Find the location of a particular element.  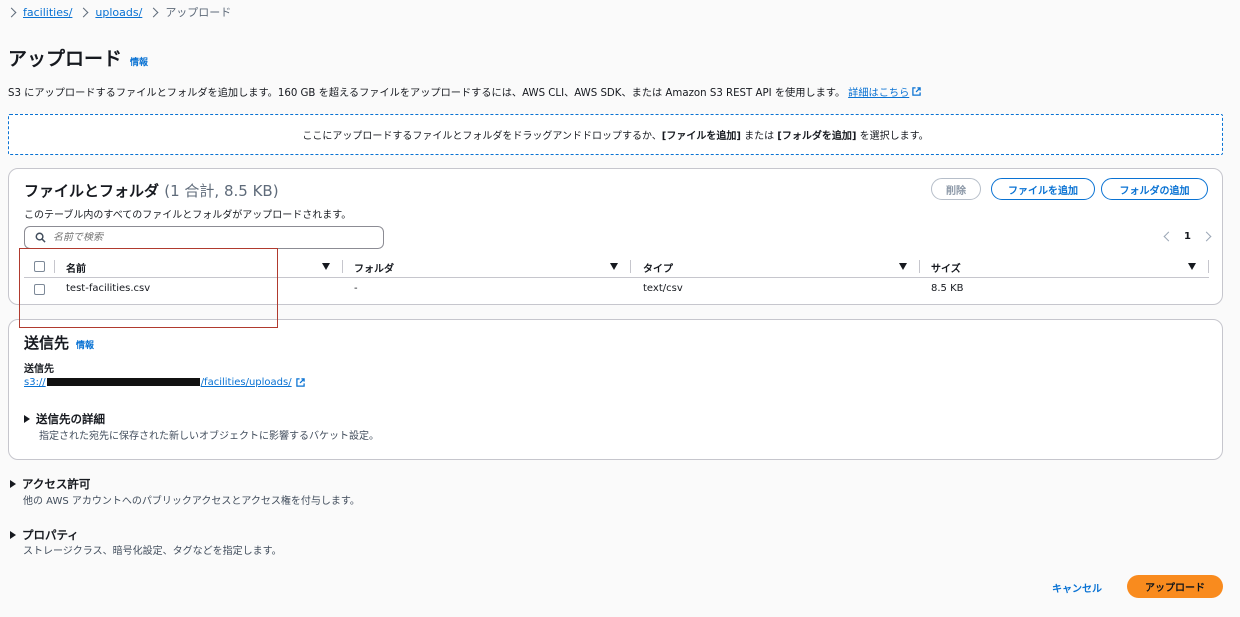

breadcrumb-facilities: facilities/ is located at coordinates (47, 12).